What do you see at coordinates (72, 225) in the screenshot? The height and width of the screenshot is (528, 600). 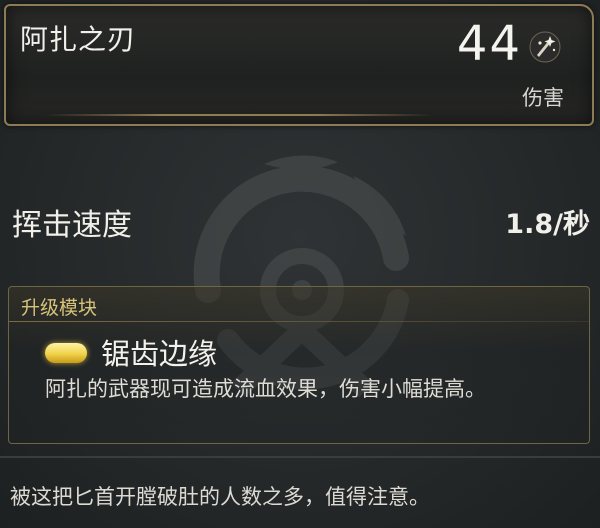 I see `swing-speed-label: 挥击速度` at bounding box center [72, 225].